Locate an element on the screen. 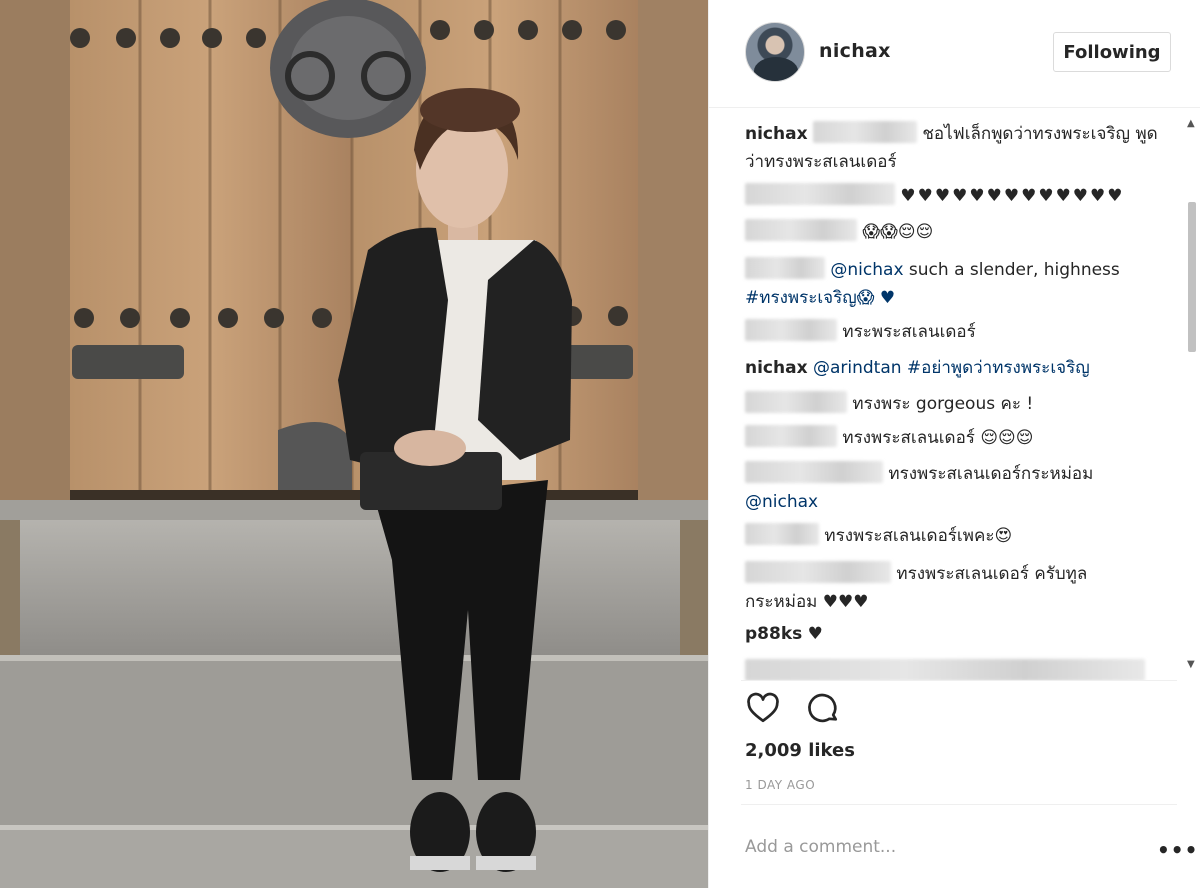 Image resolution: width=1200 pixels, height=888 pixels. scrollbar-thumb is located at coordinates (1192, 277).